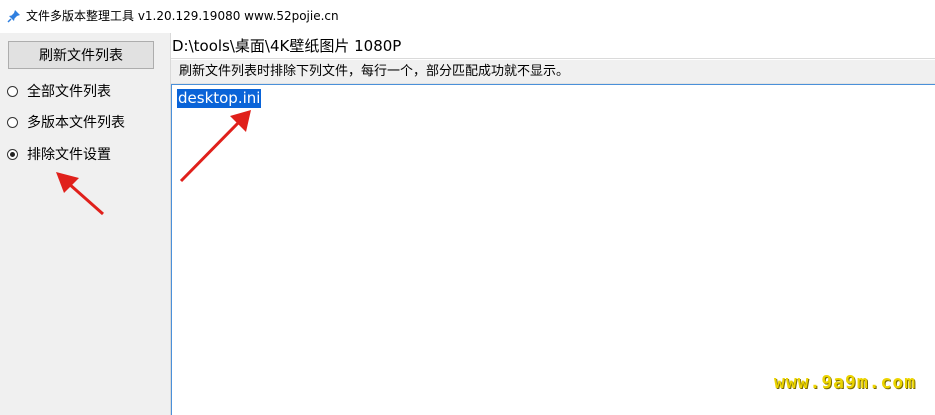  I want to click on annotation-arrow-right, so click(153, 163).